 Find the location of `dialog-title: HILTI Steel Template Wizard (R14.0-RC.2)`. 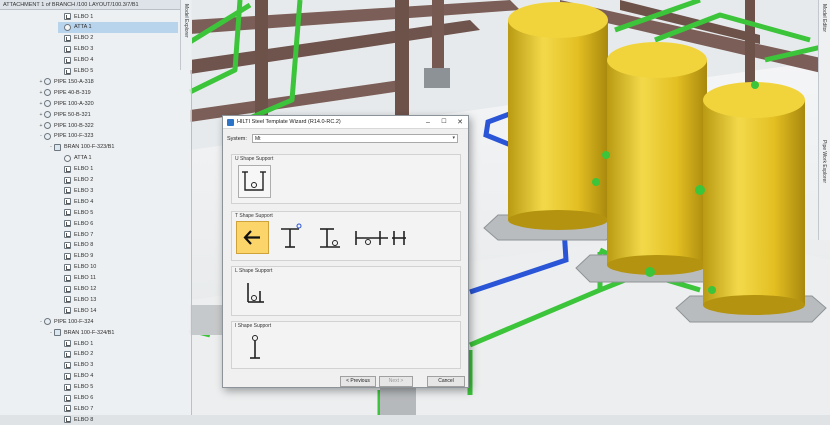

dialog-title: HILTI Steel Template Wizard (R14.0-RC.2) is located at coordinates (289, 122).